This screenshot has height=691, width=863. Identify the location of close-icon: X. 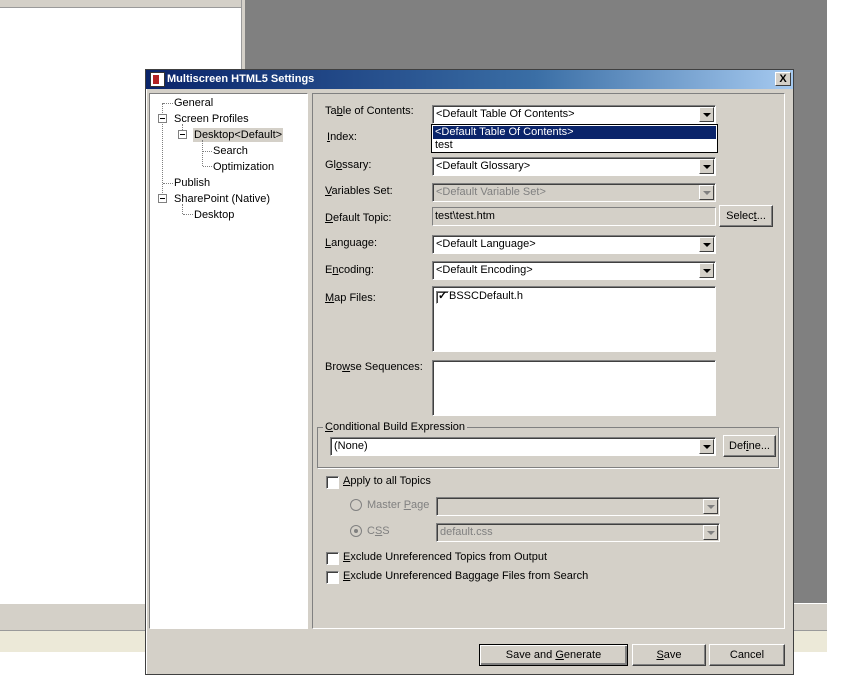
(783, 79).